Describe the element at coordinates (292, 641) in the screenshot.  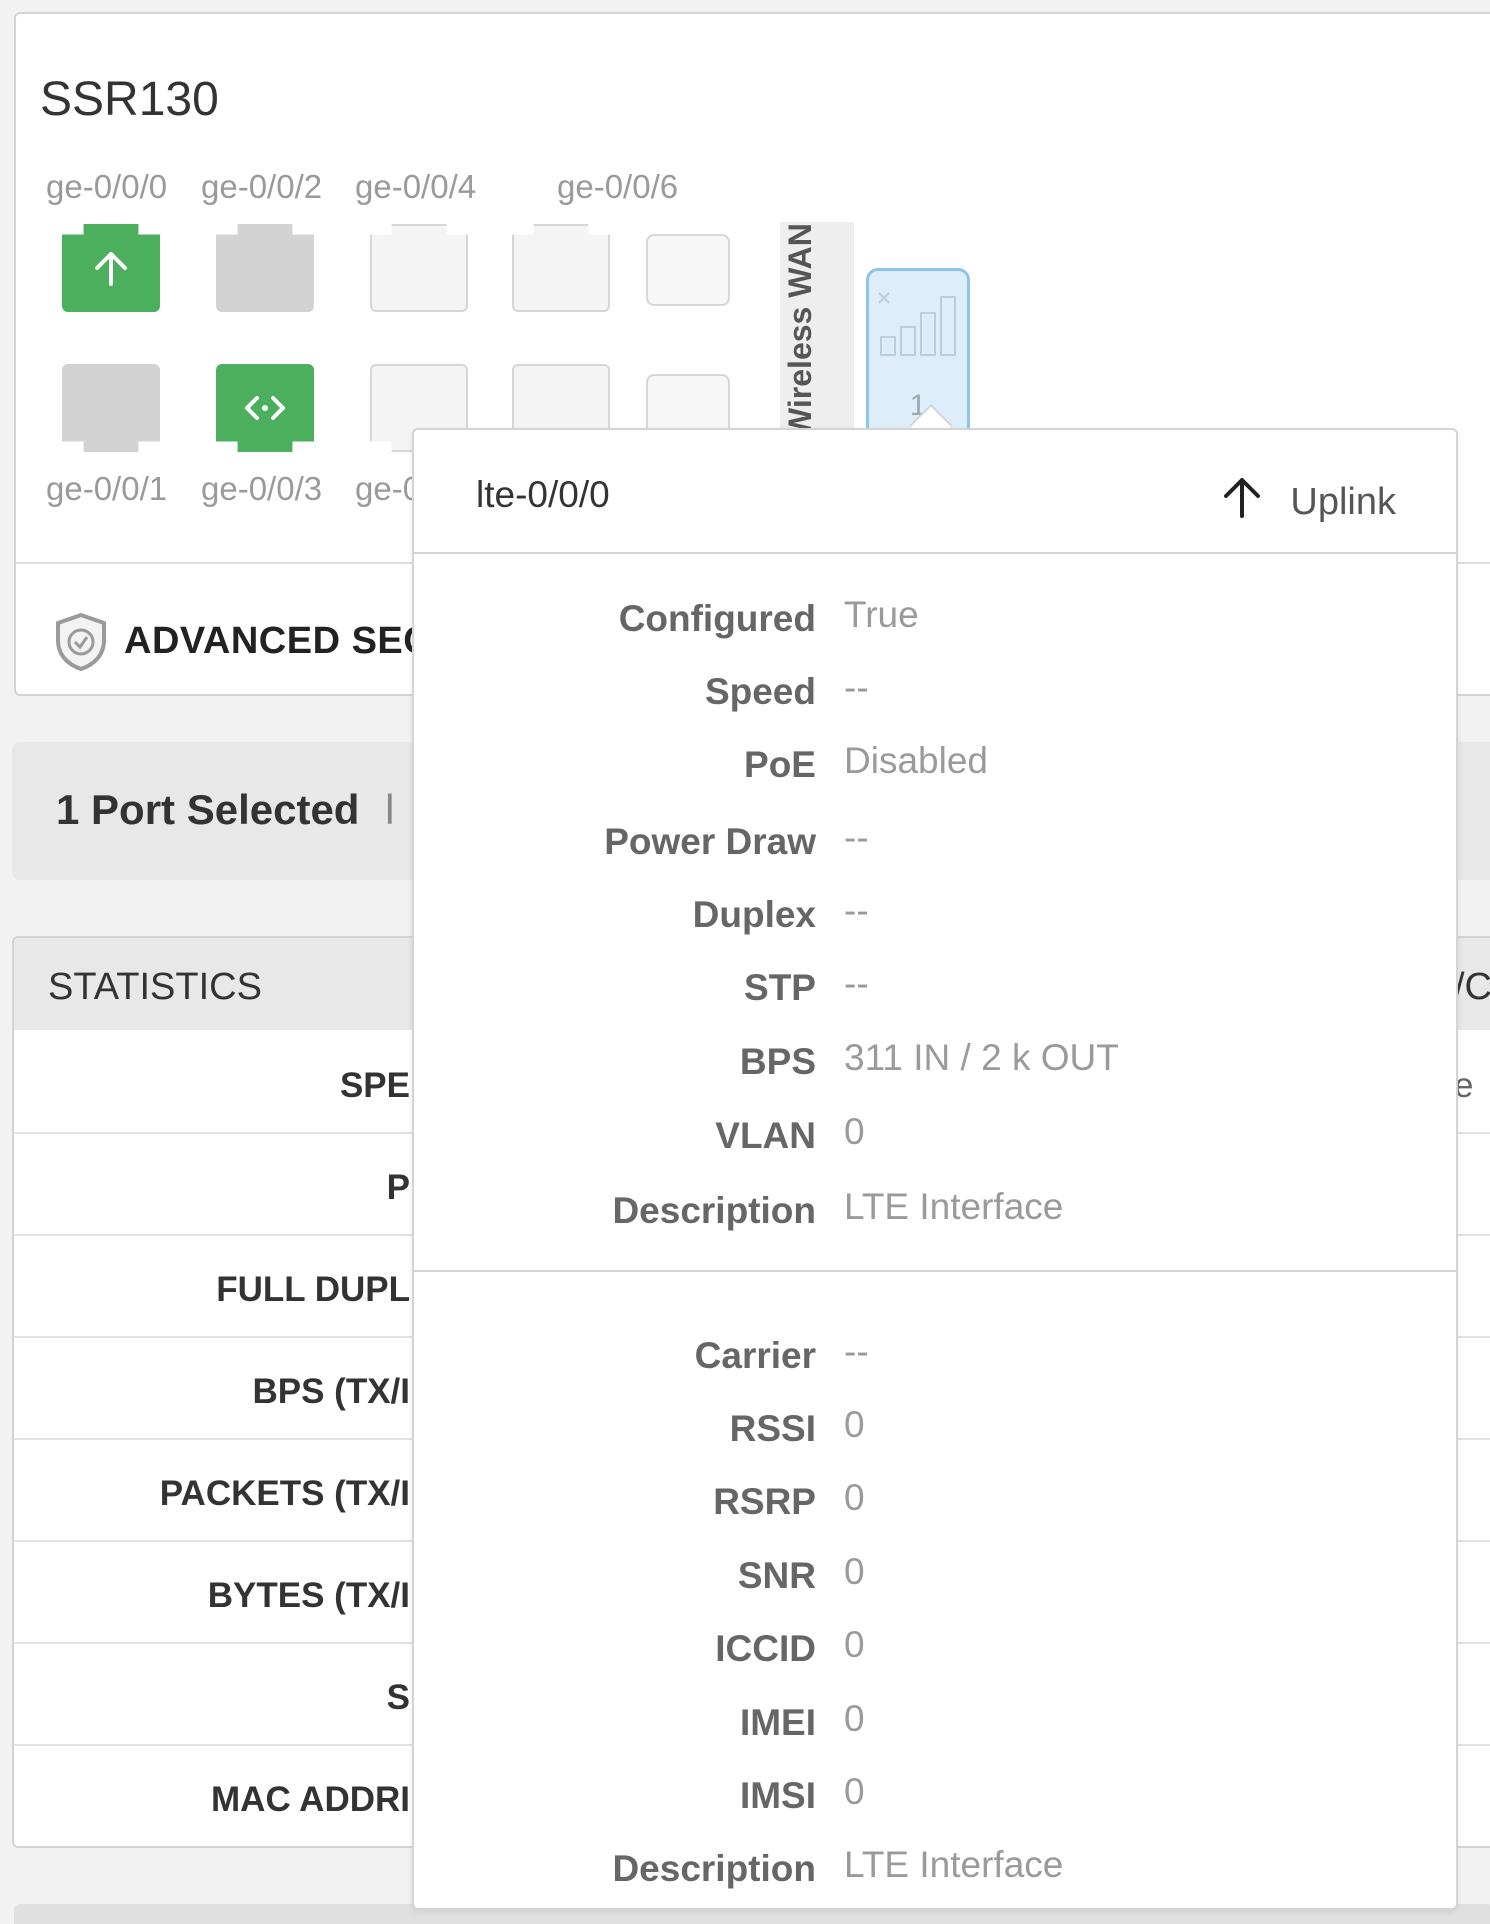
I see `advanced-security-label: ADVANCED SECU` at that location.